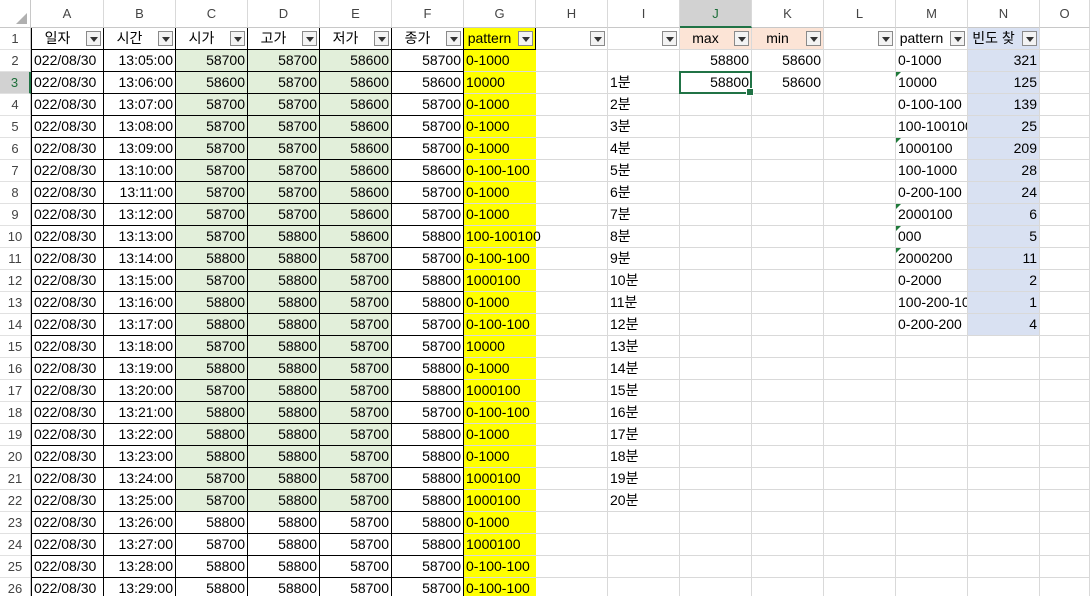  What do you see at coordinates (500, 545) in the screenshot?
I see `pattern-cell: 1000100` at bounding box center [500, 545].